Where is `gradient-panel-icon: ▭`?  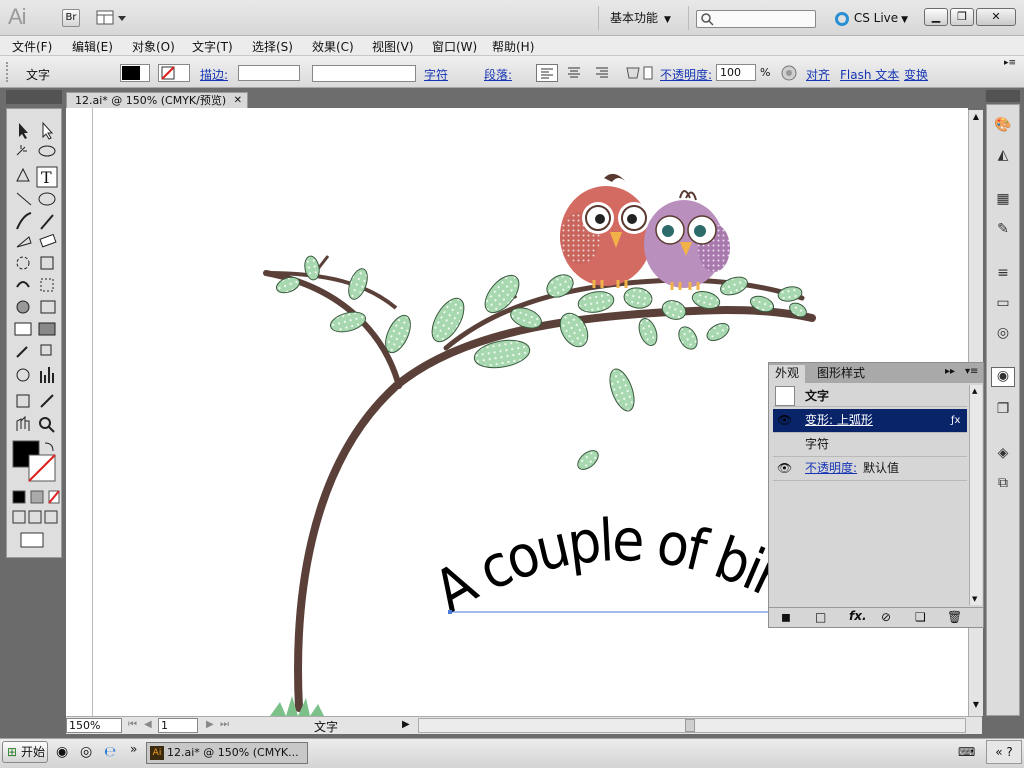
gradient-panel-icon: ▭ is located at coordinates (1003, 305).